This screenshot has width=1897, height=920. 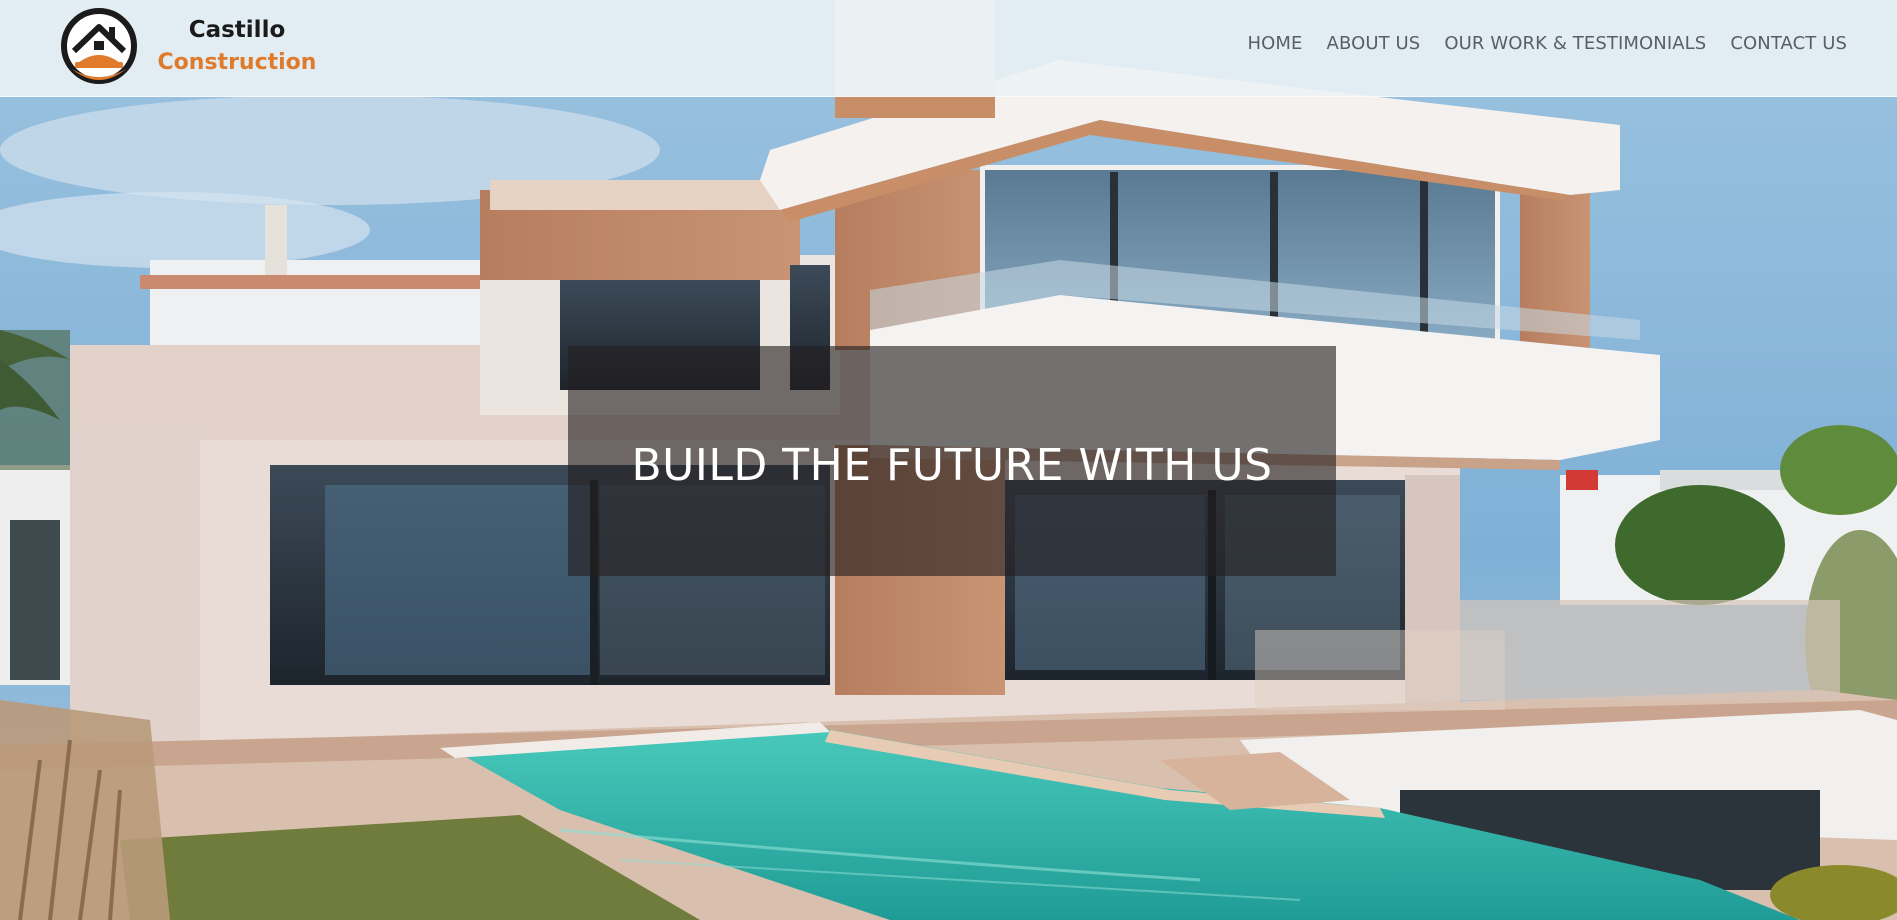 I want to click on nav-item-about-us: ABOUT US, so click(x=1374, y=43).